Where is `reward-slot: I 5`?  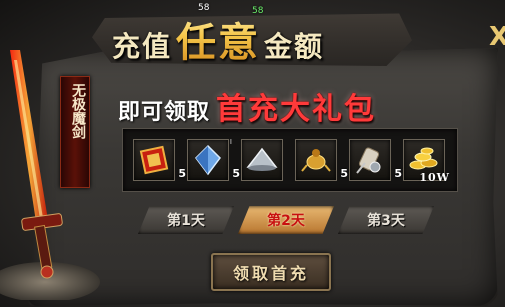 reward-slot: I 5 is located at coordinates (213, 159).